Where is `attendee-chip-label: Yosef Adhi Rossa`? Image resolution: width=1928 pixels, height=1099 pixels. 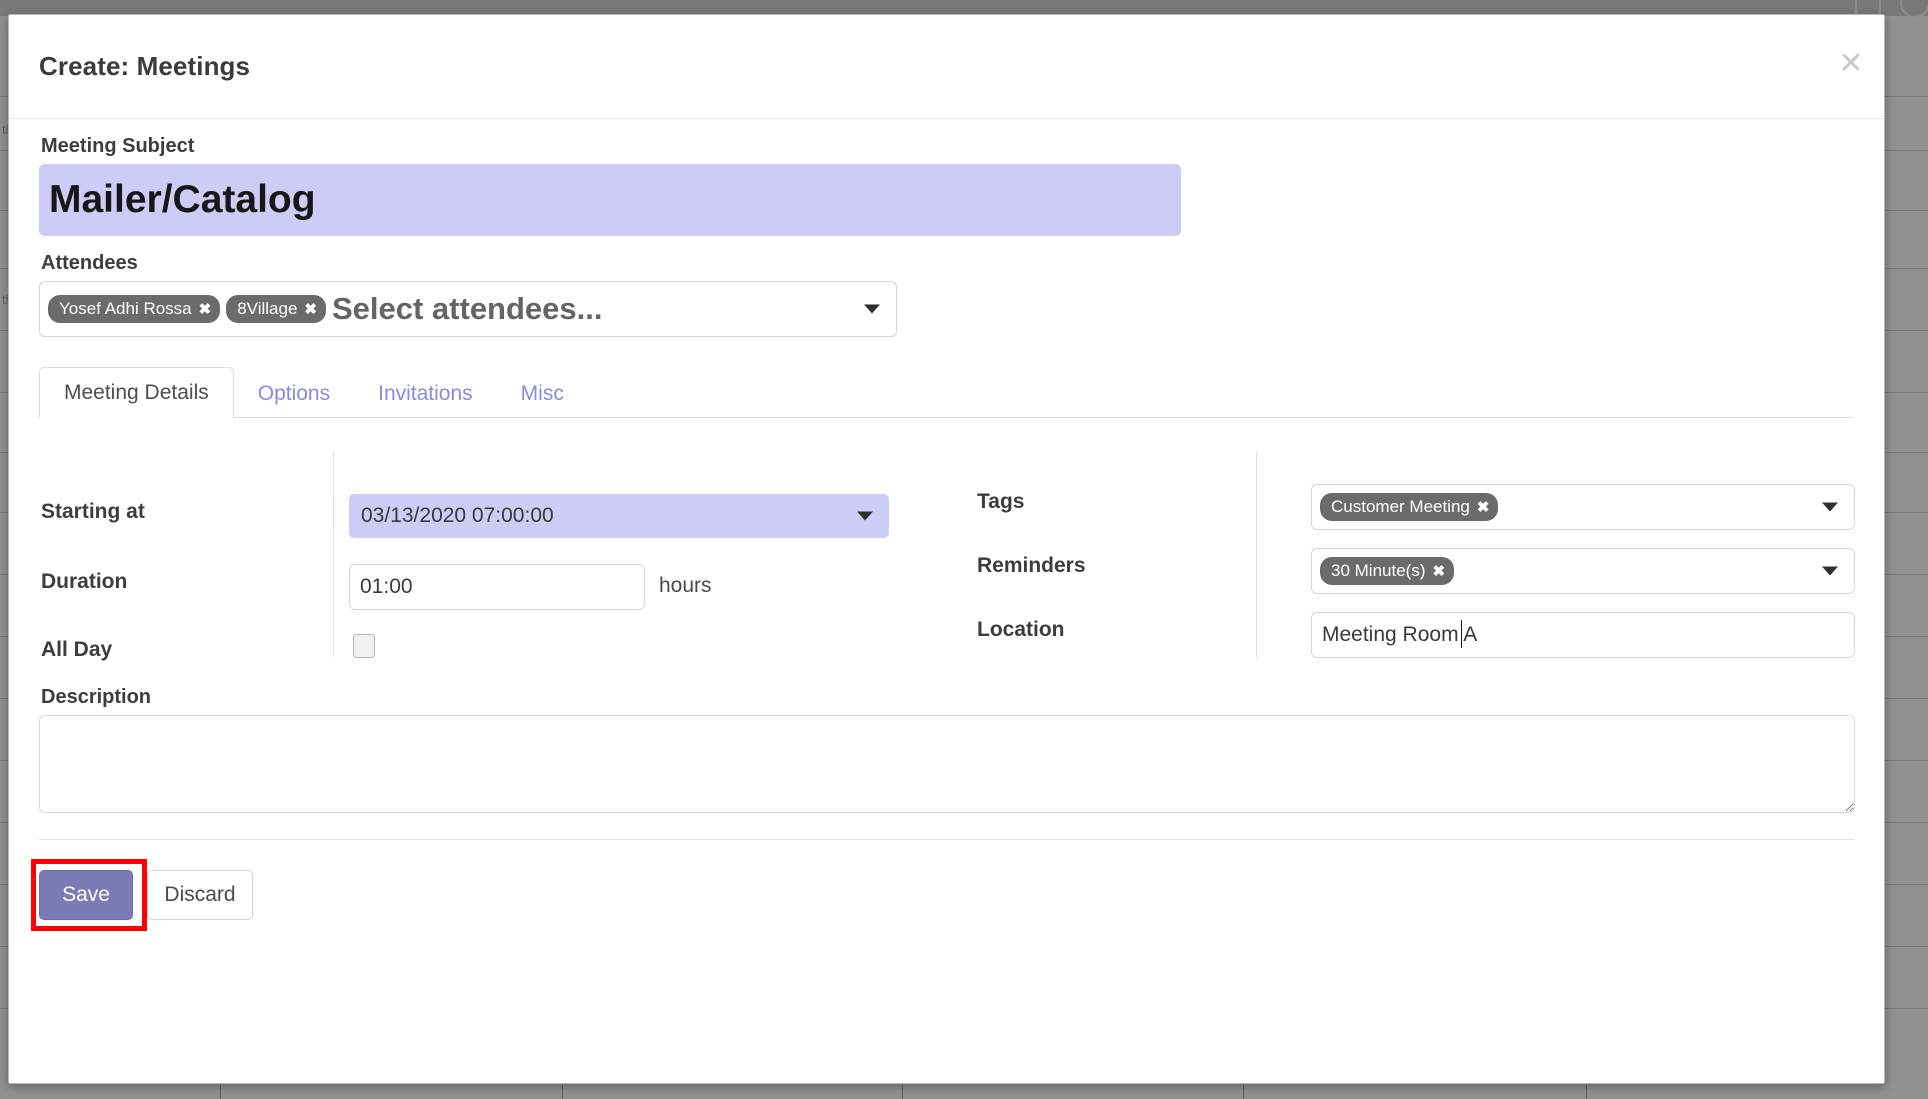
attendee-chip-label: Yosef Adhi Rossa is located at coordinates (125, 308).